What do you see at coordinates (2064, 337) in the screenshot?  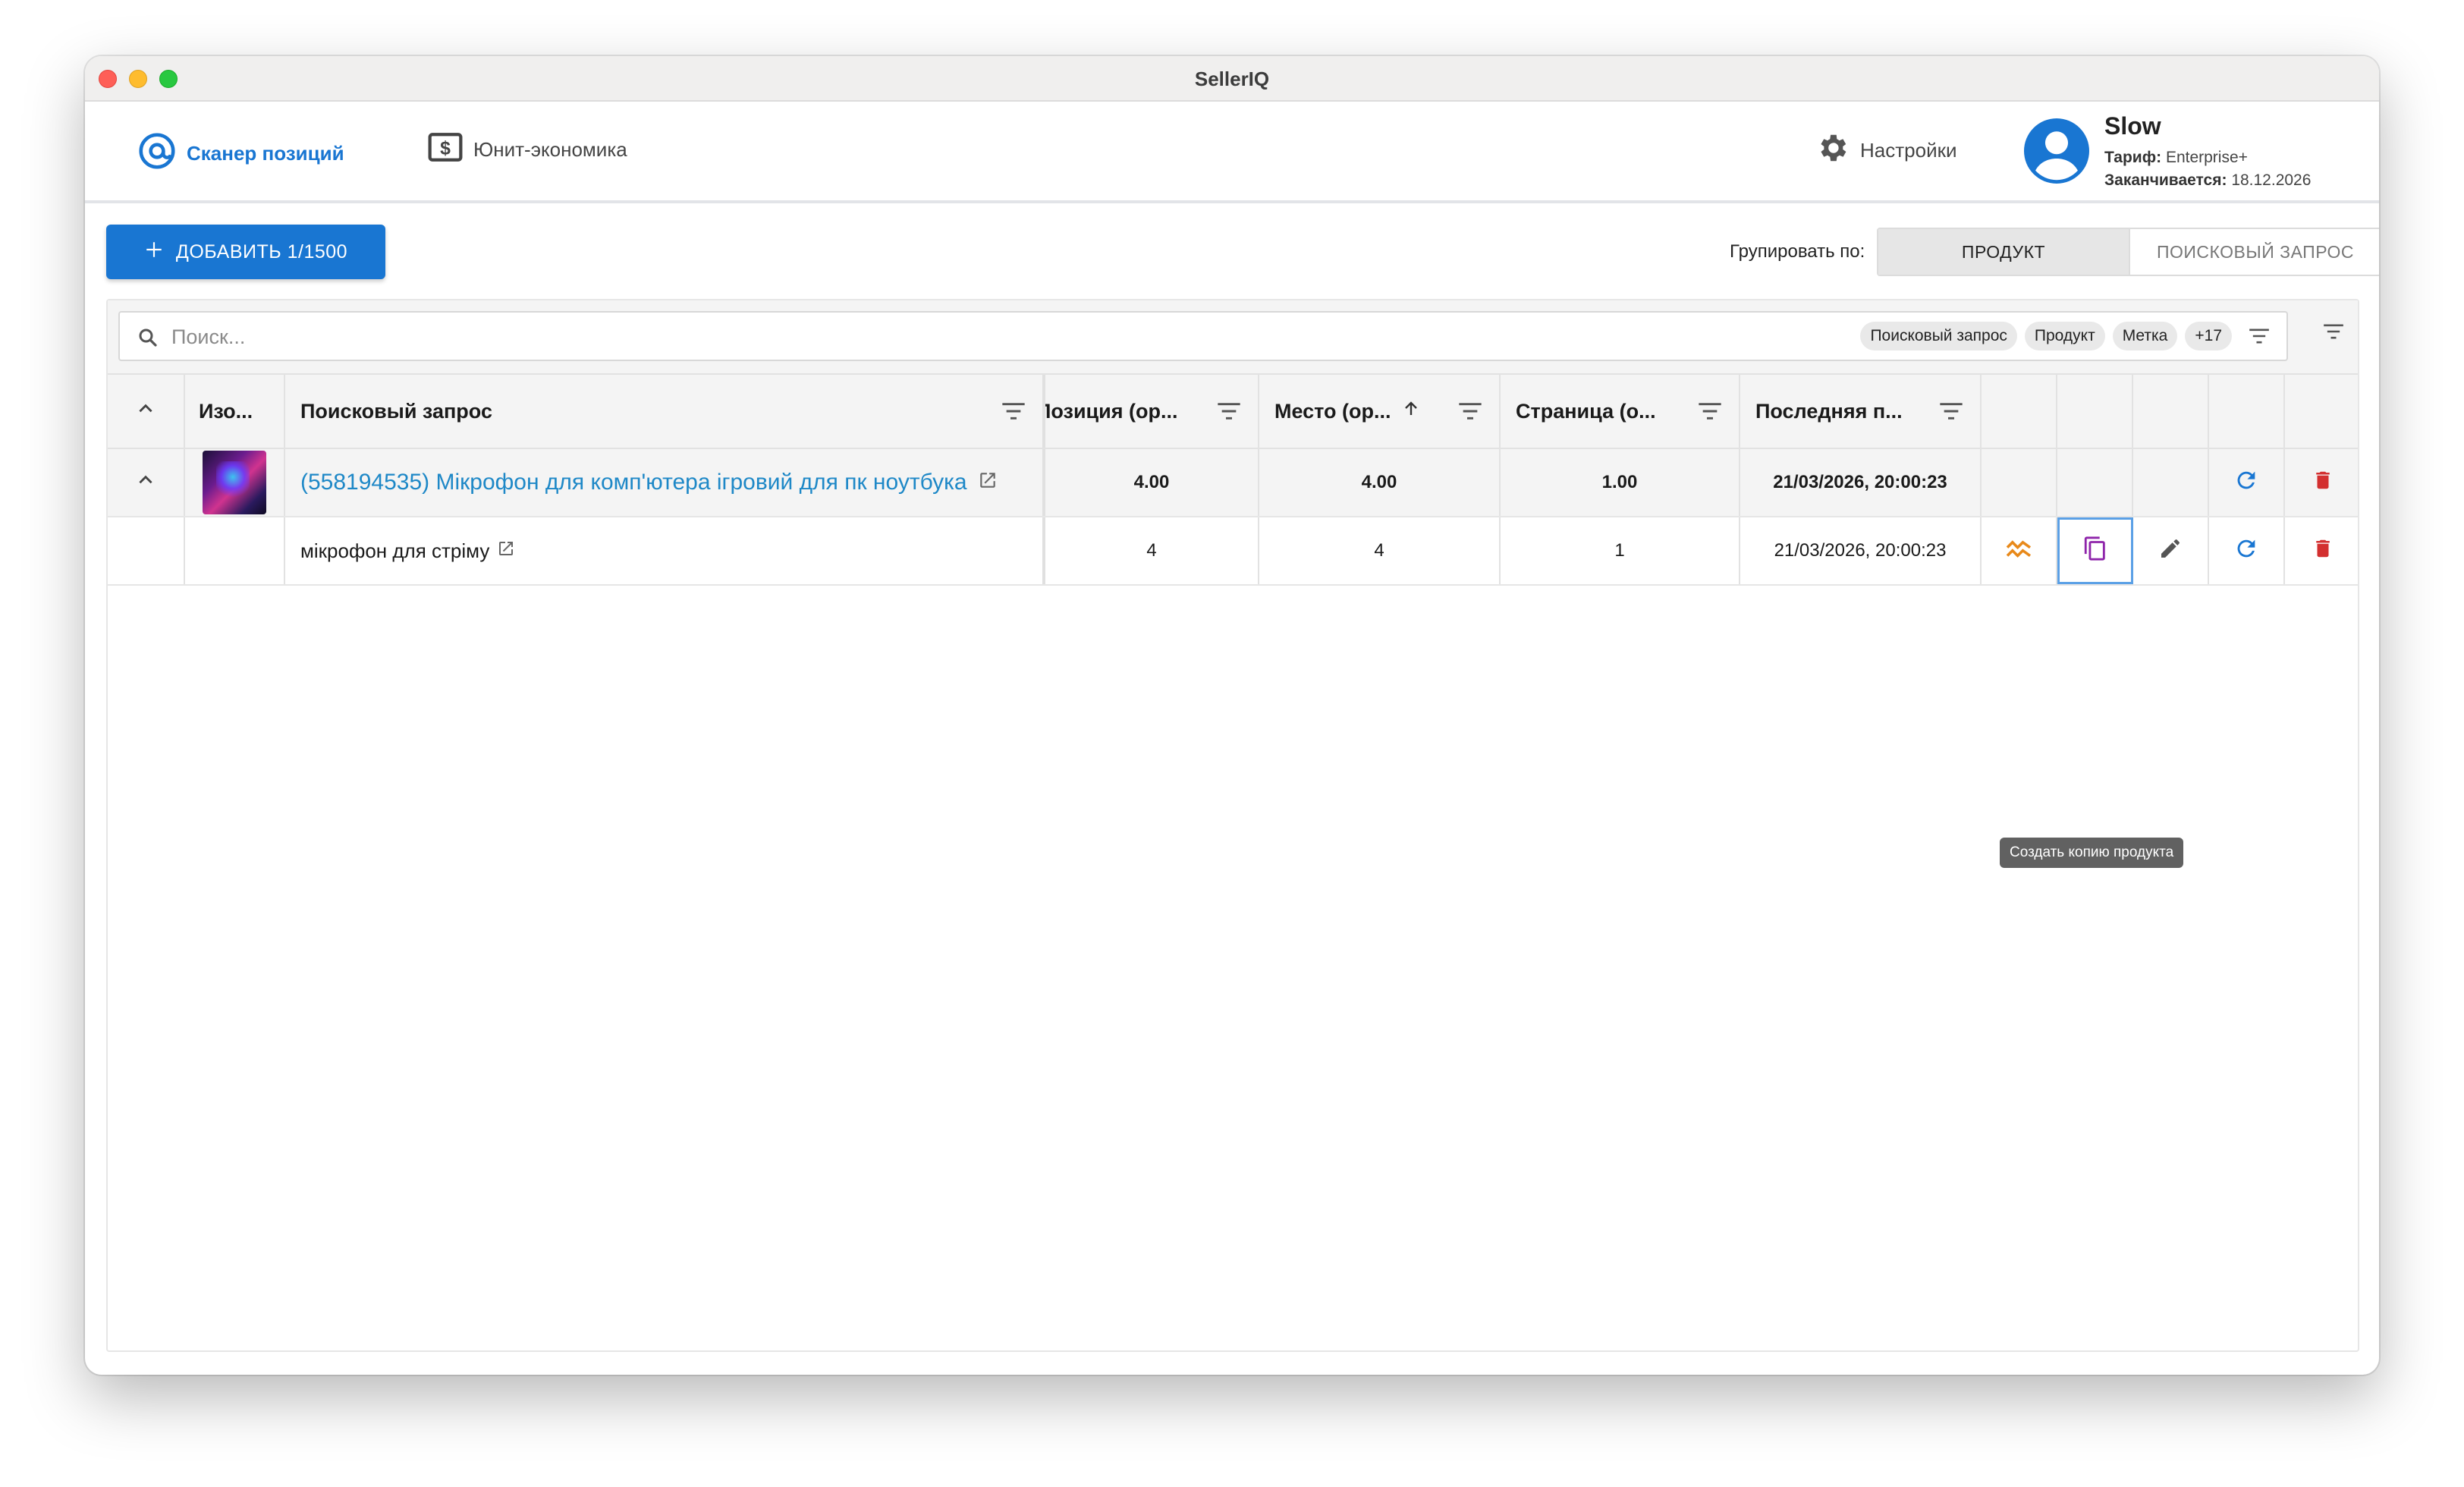 I see `chip-product: Продукт` at bounding box center [2064, 337].